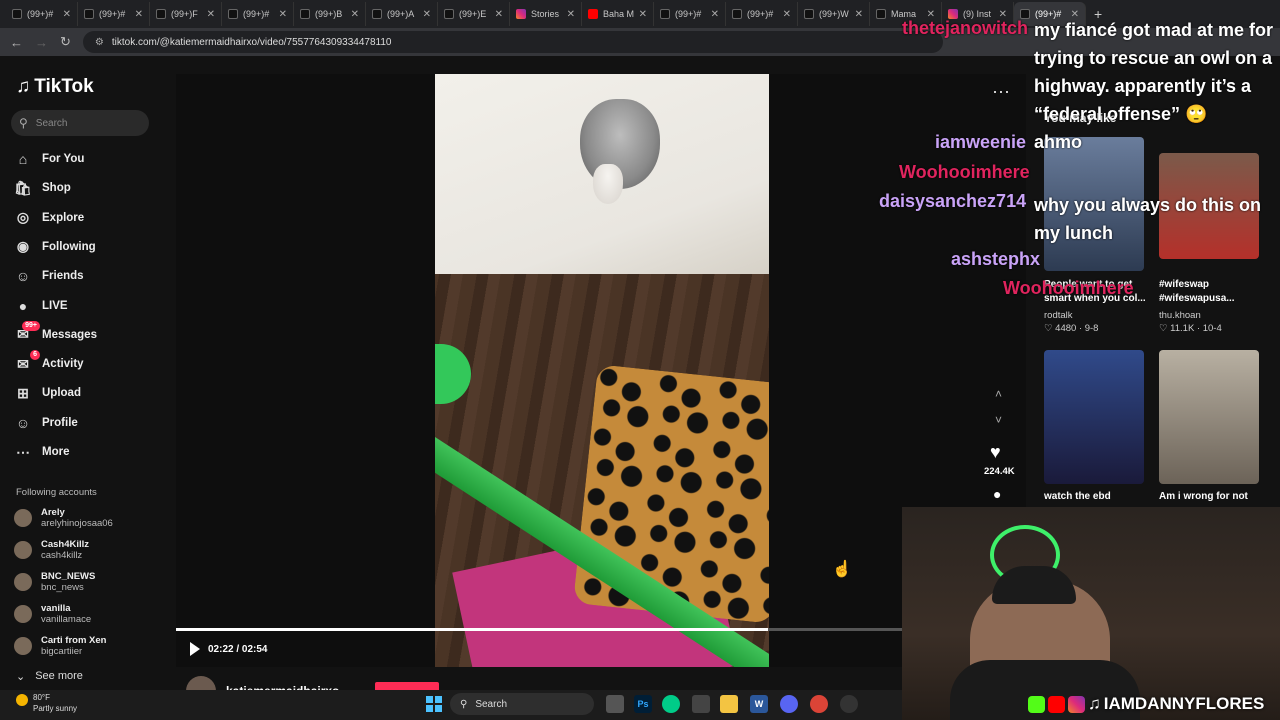 The width and height of the screenshot is (1280, 720). Describe the element at coordinates (51, 550) in the screenshot. I see `following-account: Cash4Killz cash4killz` at that location.